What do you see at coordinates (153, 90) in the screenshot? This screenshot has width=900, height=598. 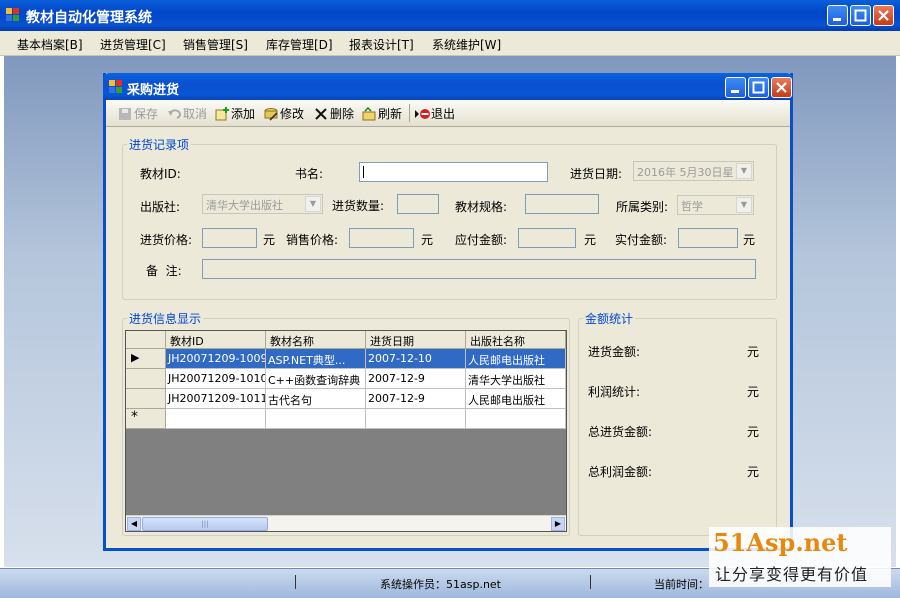 I see `purchase-window-title: 采购进货` at bounding box center [153, 90].